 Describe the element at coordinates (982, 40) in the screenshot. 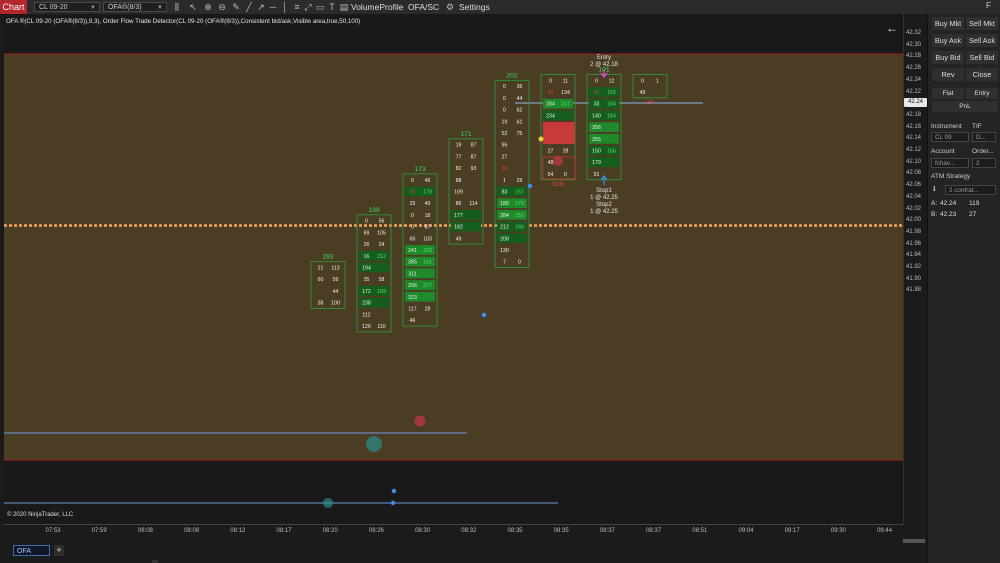

I see `sell-ask-button: Sell Ask` at that location.